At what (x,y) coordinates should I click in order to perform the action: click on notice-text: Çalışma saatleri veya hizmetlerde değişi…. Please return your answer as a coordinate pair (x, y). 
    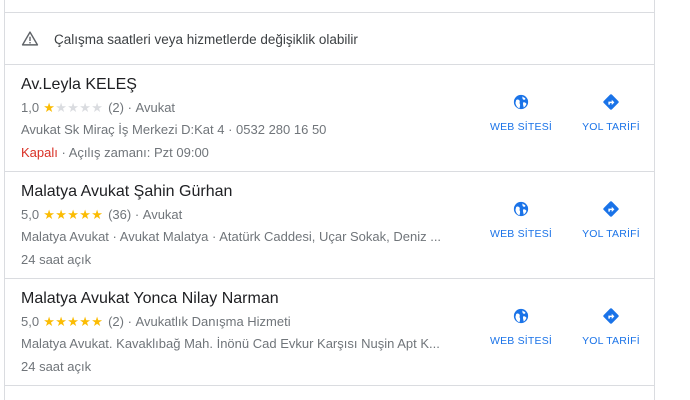
    Looking at the image, I should click on (206, 39).